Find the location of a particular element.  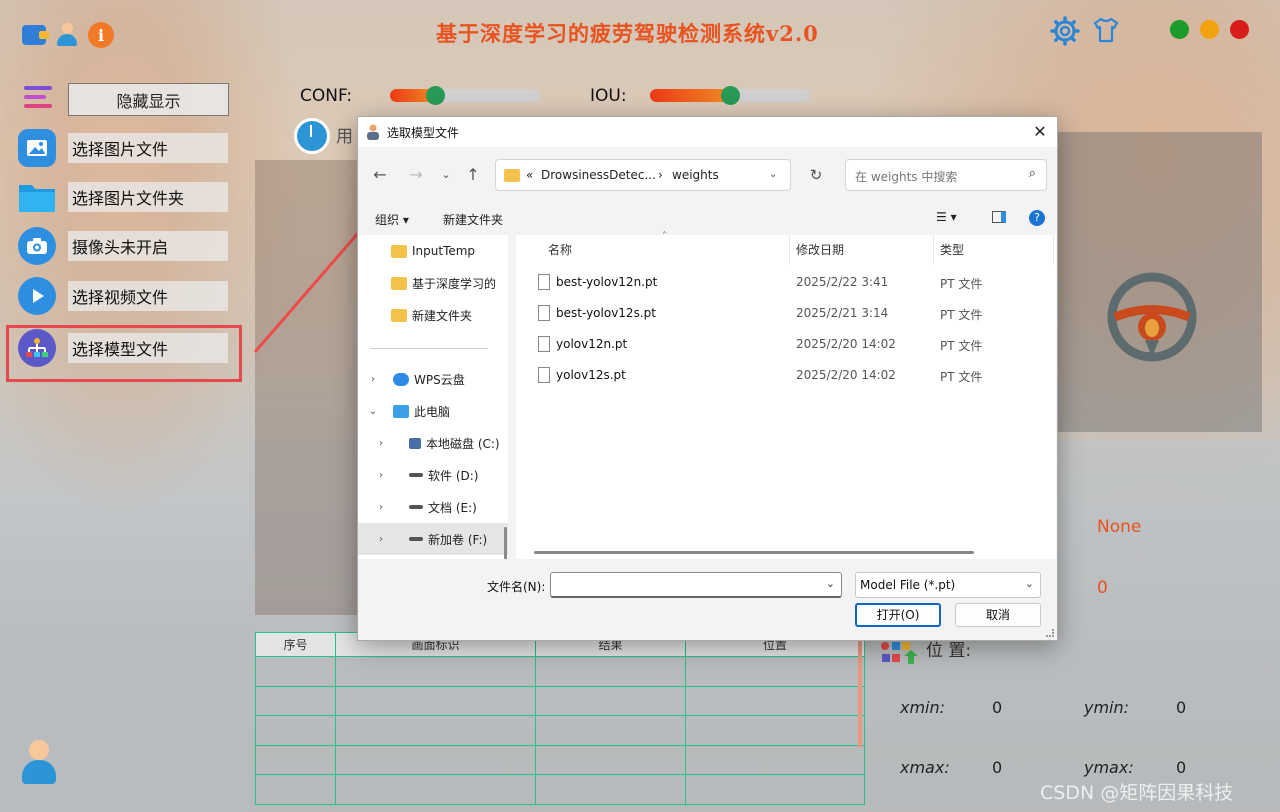

file-list-scrollbar is located at coordinates (754, 552).